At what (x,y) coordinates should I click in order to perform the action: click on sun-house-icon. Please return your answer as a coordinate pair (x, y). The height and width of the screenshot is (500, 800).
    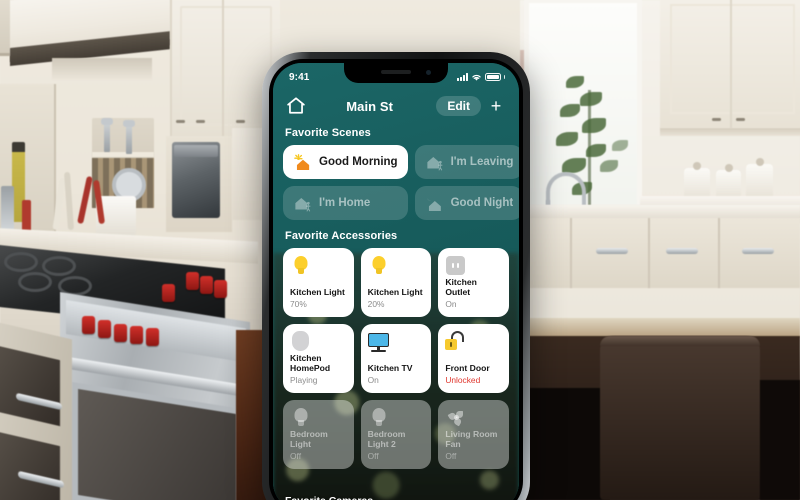
    Looking at the image, I should click on (302, 162).